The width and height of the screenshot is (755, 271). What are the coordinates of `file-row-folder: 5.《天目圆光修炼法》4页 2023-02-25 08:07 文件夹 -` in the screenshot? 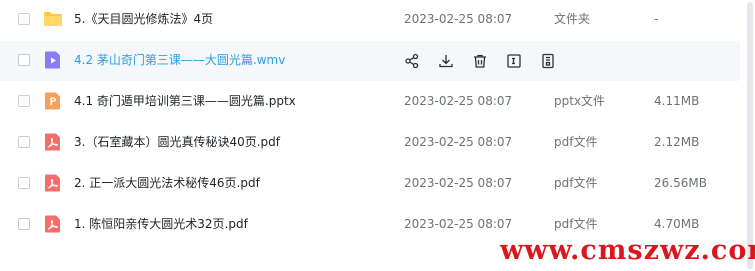 It's located at (370, 20).